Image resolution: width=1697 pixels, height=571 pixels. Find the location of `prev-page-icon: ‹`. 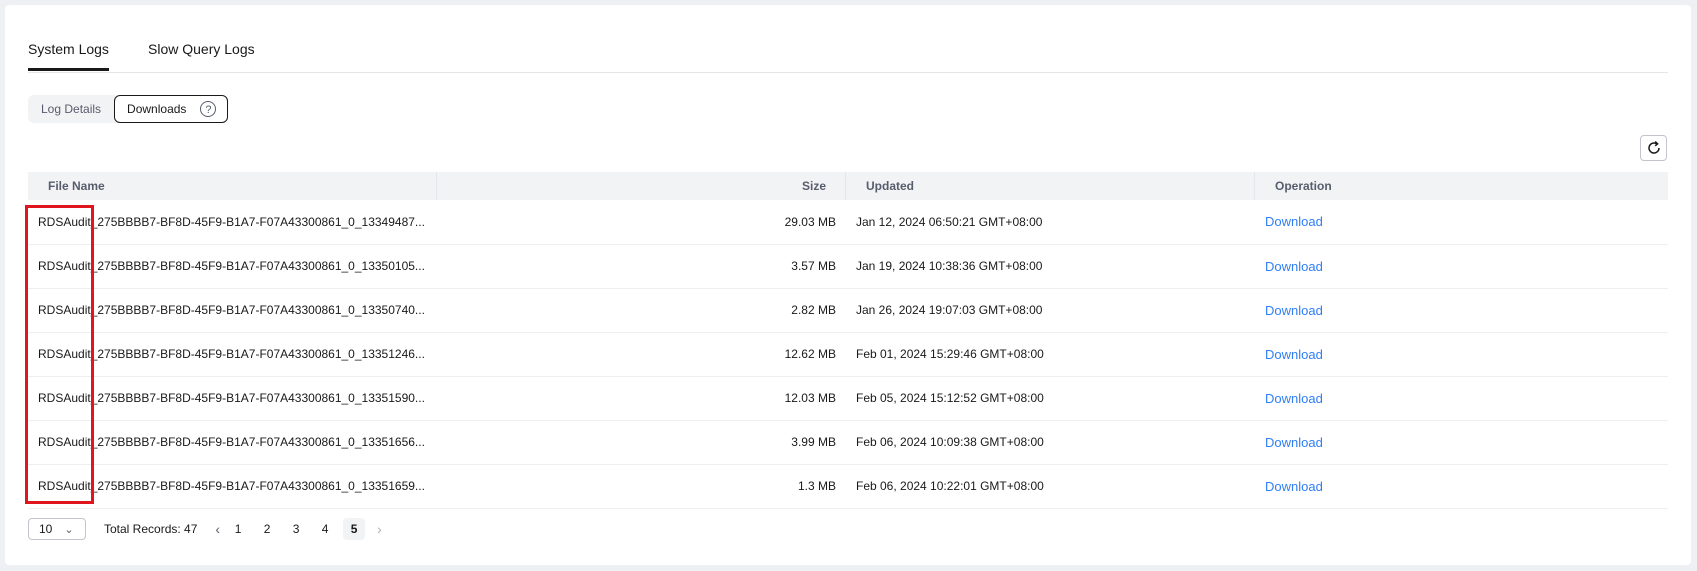

prev-page-icon: ‹ is located at coordinates (217, 529).